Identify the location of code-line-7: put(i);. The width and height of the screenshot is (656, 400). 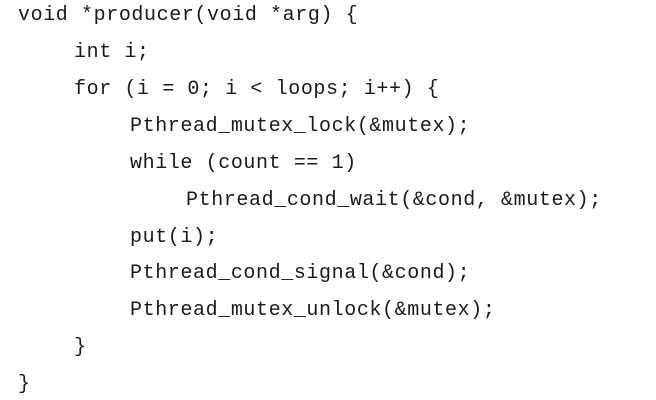
(174, 237).